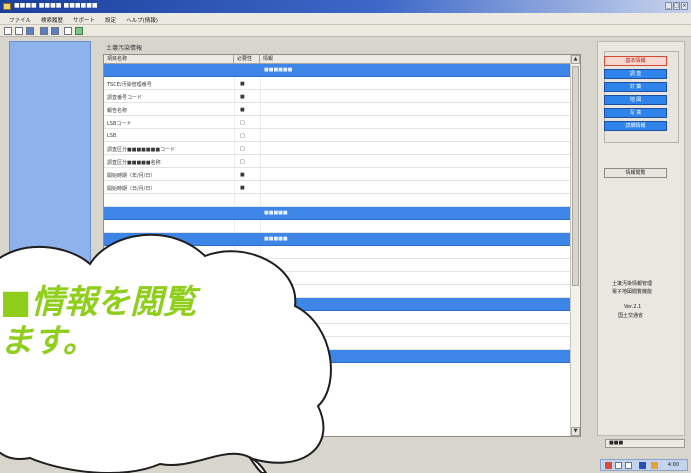 The image size is (691, 473). What do you see at coordinates (338, 122) in the screenshot?
I see `table-row: LSBコード □` at bounding box center [338, 122].